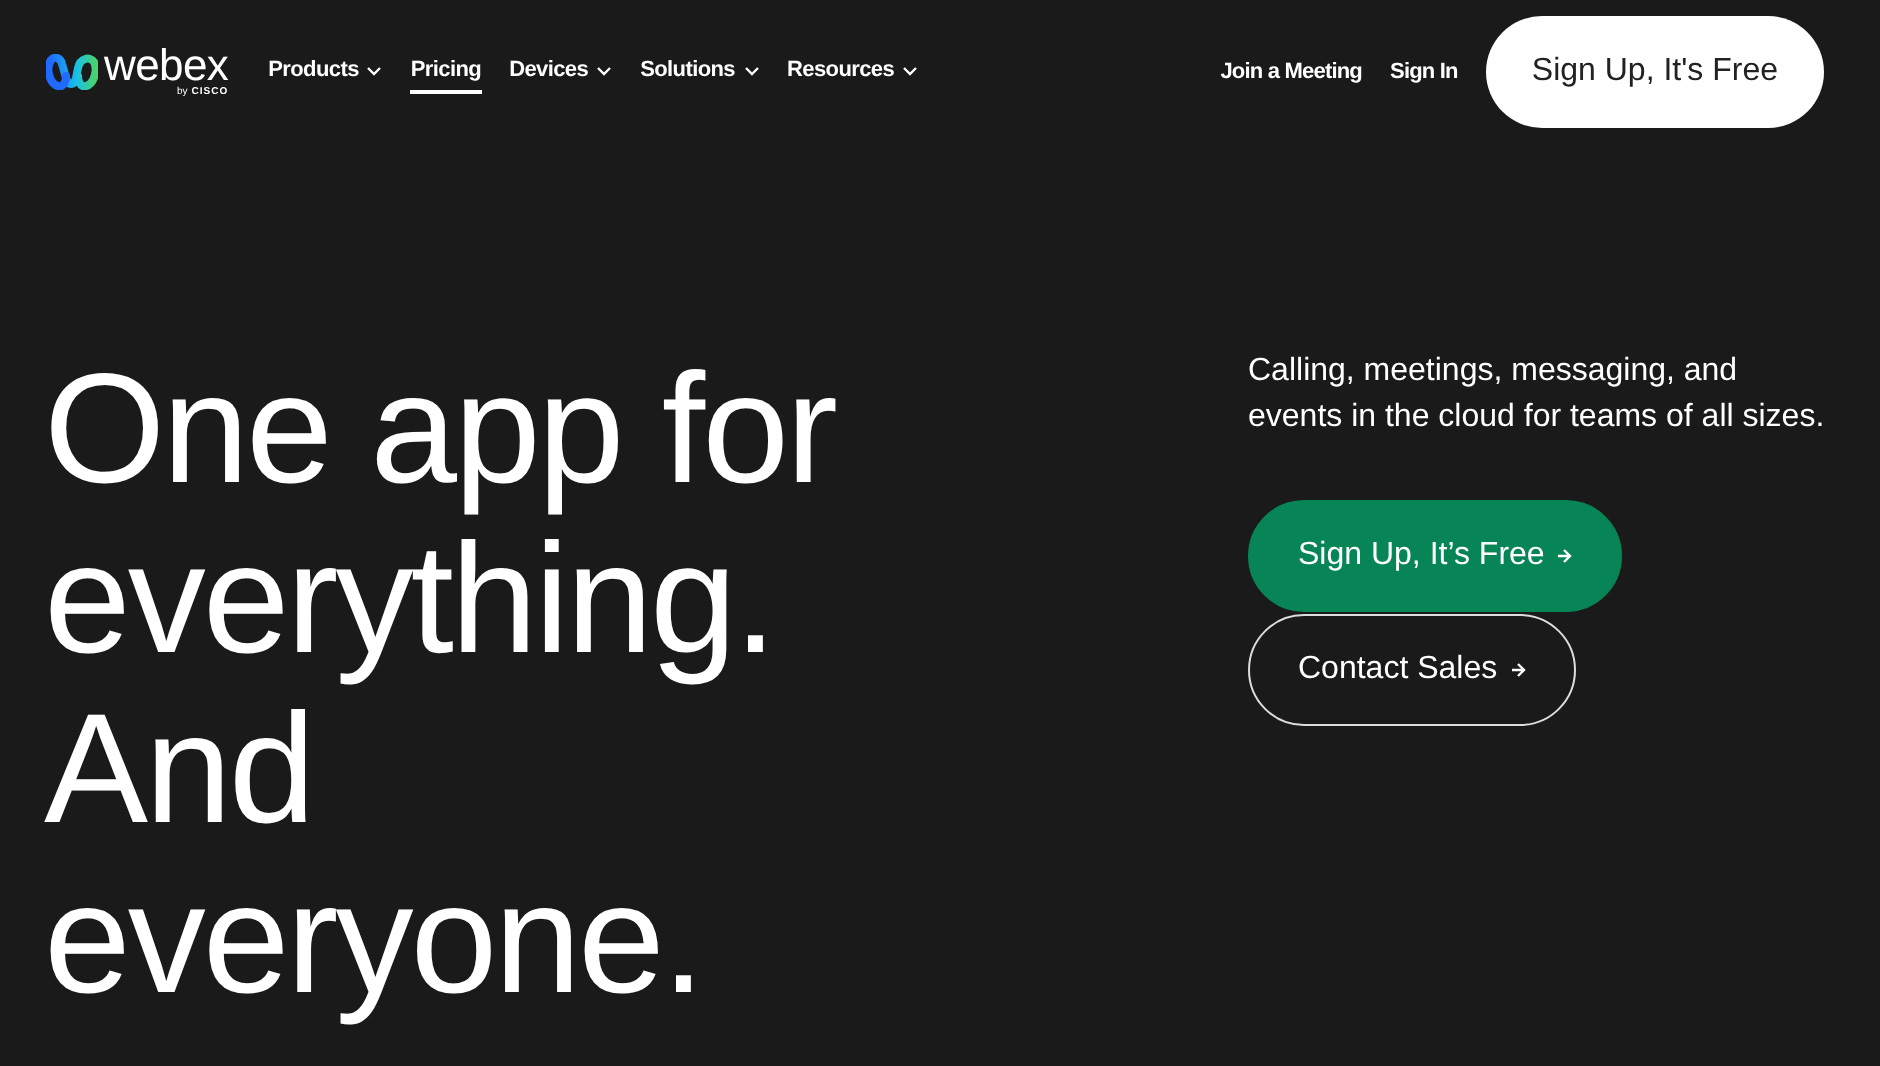 The width and height of the screenshot is (1880, 1066). What do you see at coordinates (446, 72) in the screenshot?
I see `nav-link: Pricing` at bounding box center [446, 72].